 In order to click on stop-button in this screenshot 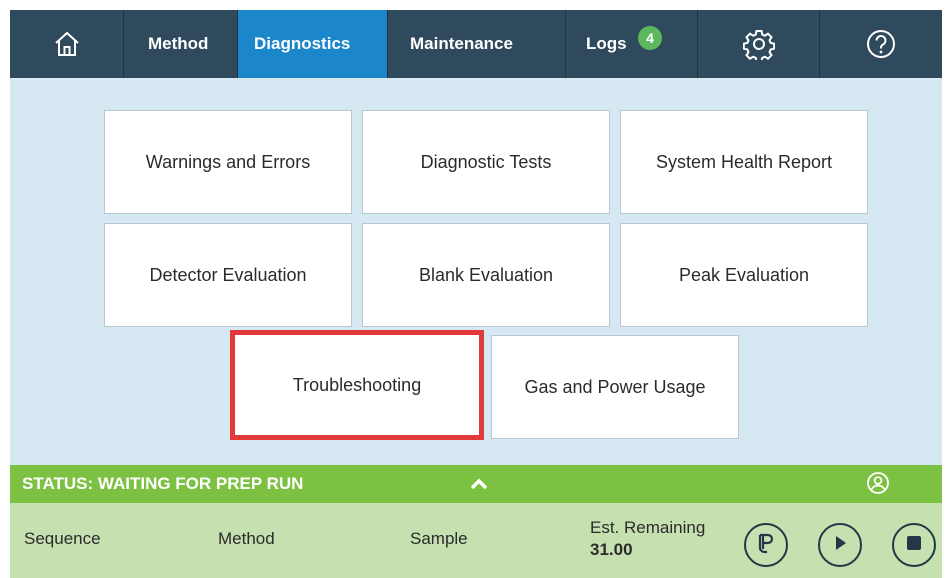, I will do `click(914, 545)`.